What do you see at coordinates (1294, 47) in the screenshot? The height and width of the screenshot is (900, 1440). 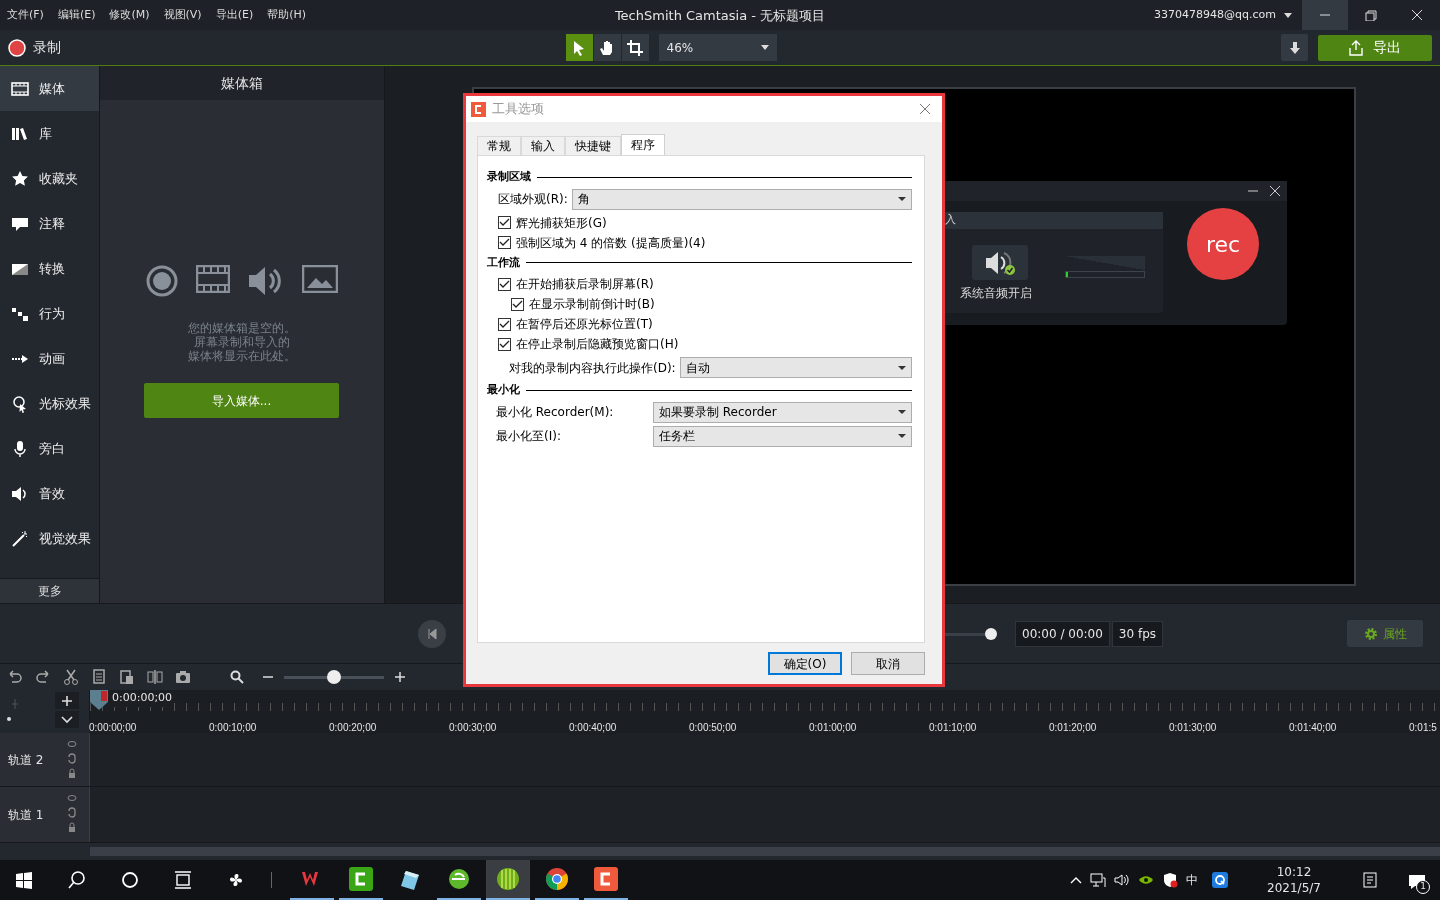 I see `download-button` at bounding box center [1294, 47].